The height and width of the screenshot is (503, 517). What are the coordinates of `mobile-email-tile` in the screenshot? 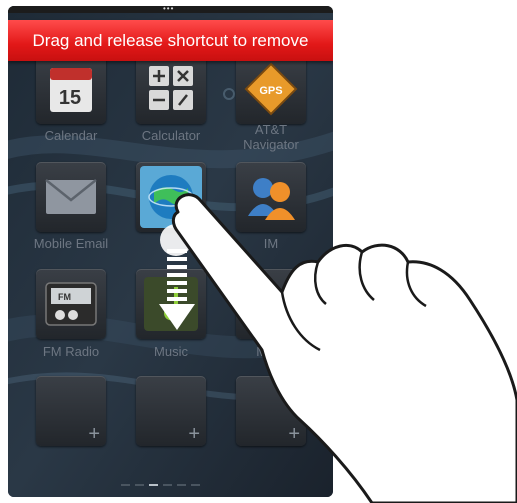 It's located at (71, 197).